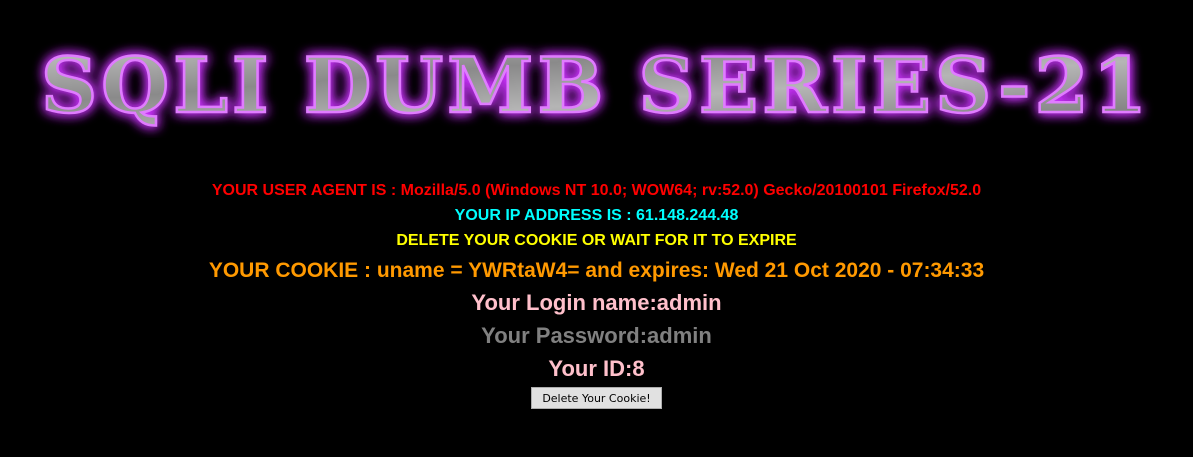 The width and height of the screenshot is (1193, 457). I want to click on password-text: Your Password:admin, so click(596, 335).